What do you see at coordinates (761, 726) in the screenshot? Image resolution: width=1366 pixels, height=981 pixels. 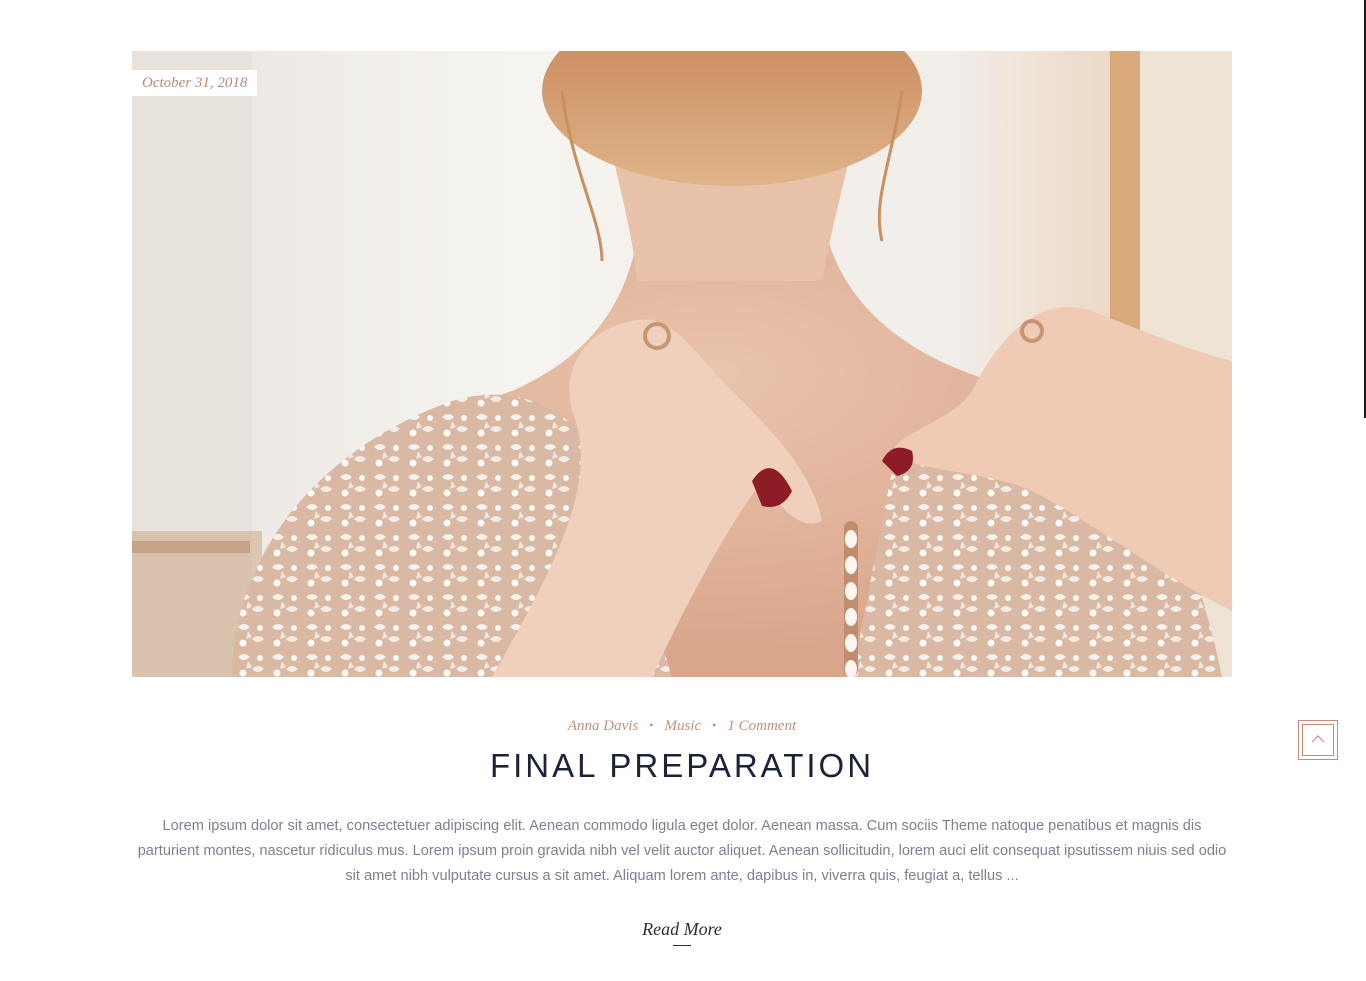 I see `post-comments-link: 1 Comment` at bounding box center [761, 726].